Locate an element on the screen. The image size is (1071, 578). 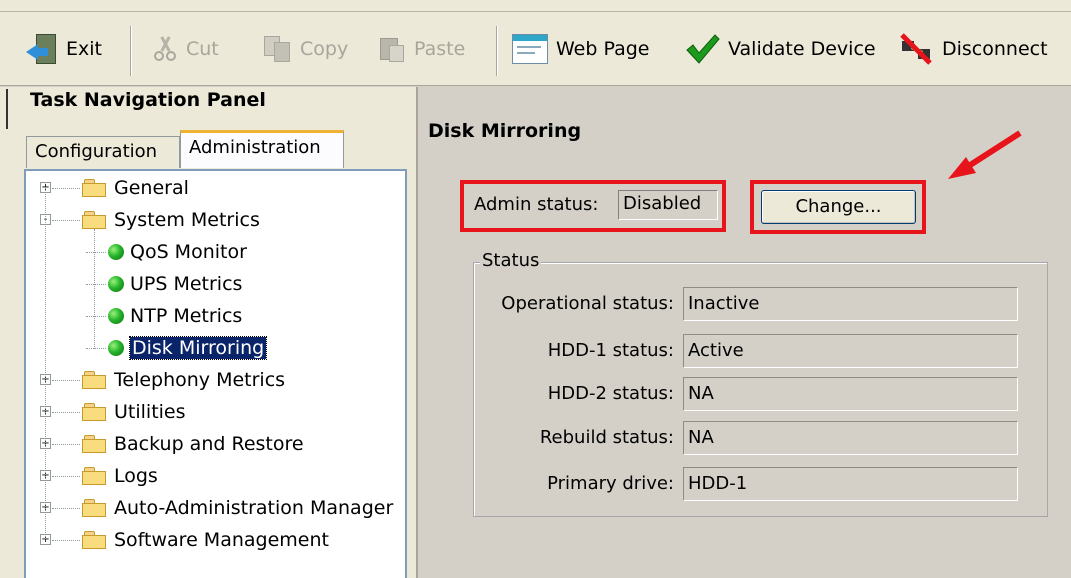
exit-label: Exit is located at coordinates (84, 49).